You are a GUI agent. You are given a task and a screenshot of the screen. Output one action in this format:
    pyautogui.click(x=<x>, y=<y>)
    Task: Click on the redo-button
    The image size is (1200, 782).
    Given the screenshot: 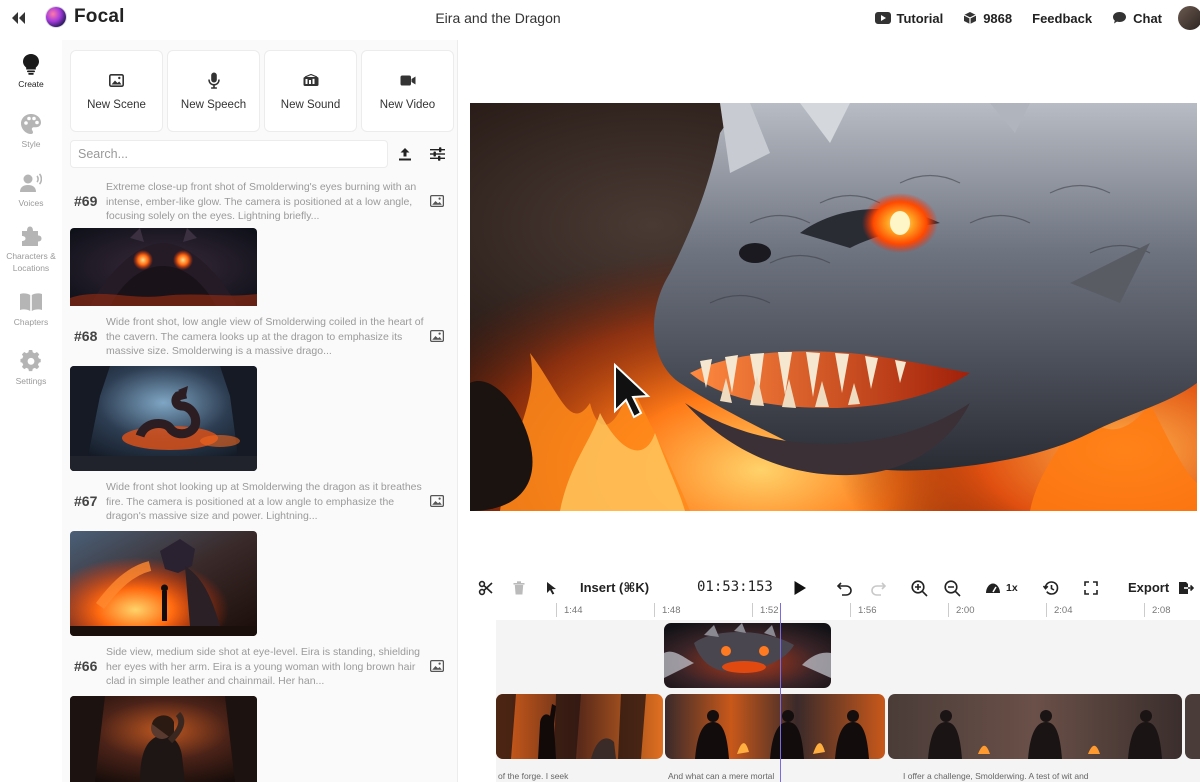 What is the action you would take?
    pyautogui.click(x=878, y=588)
    